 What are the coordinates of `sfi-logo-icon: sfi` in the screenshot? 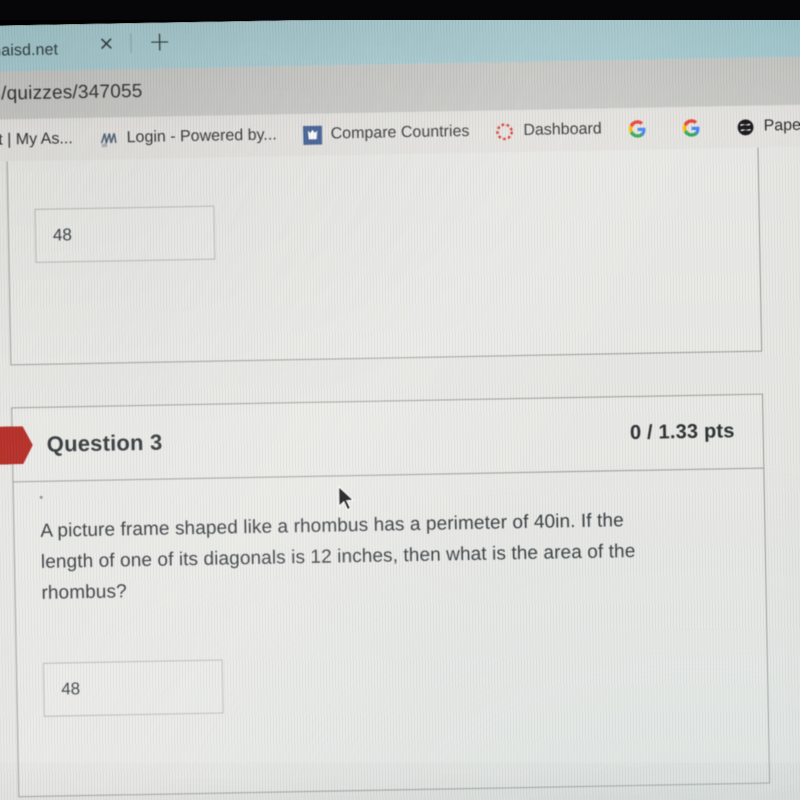 It's located at (108, 138).